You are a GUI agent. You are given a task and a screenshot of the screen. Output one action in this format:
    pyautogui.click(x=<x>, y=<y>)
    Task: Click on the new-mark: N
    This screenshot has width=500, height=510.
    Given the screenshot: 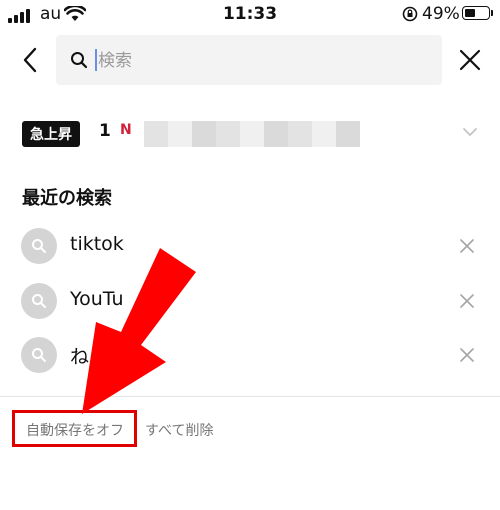 What is the action you would take?
    pyautogui.click(x=126, y=130)
    